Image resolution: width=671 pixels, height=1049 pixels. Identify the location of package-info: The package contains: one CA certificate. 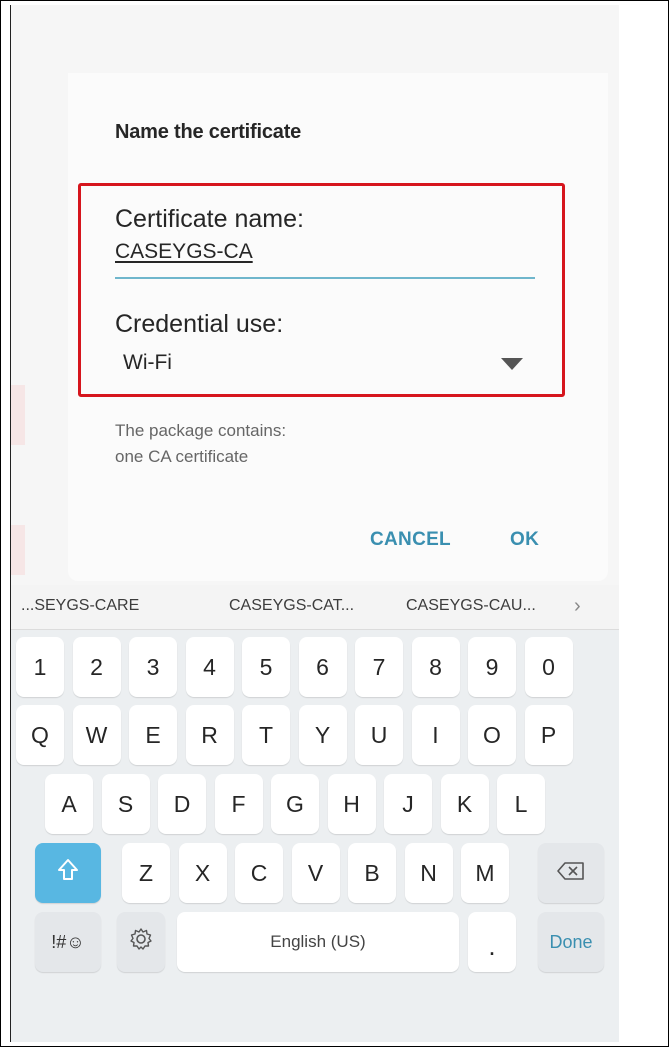
(200, 444).